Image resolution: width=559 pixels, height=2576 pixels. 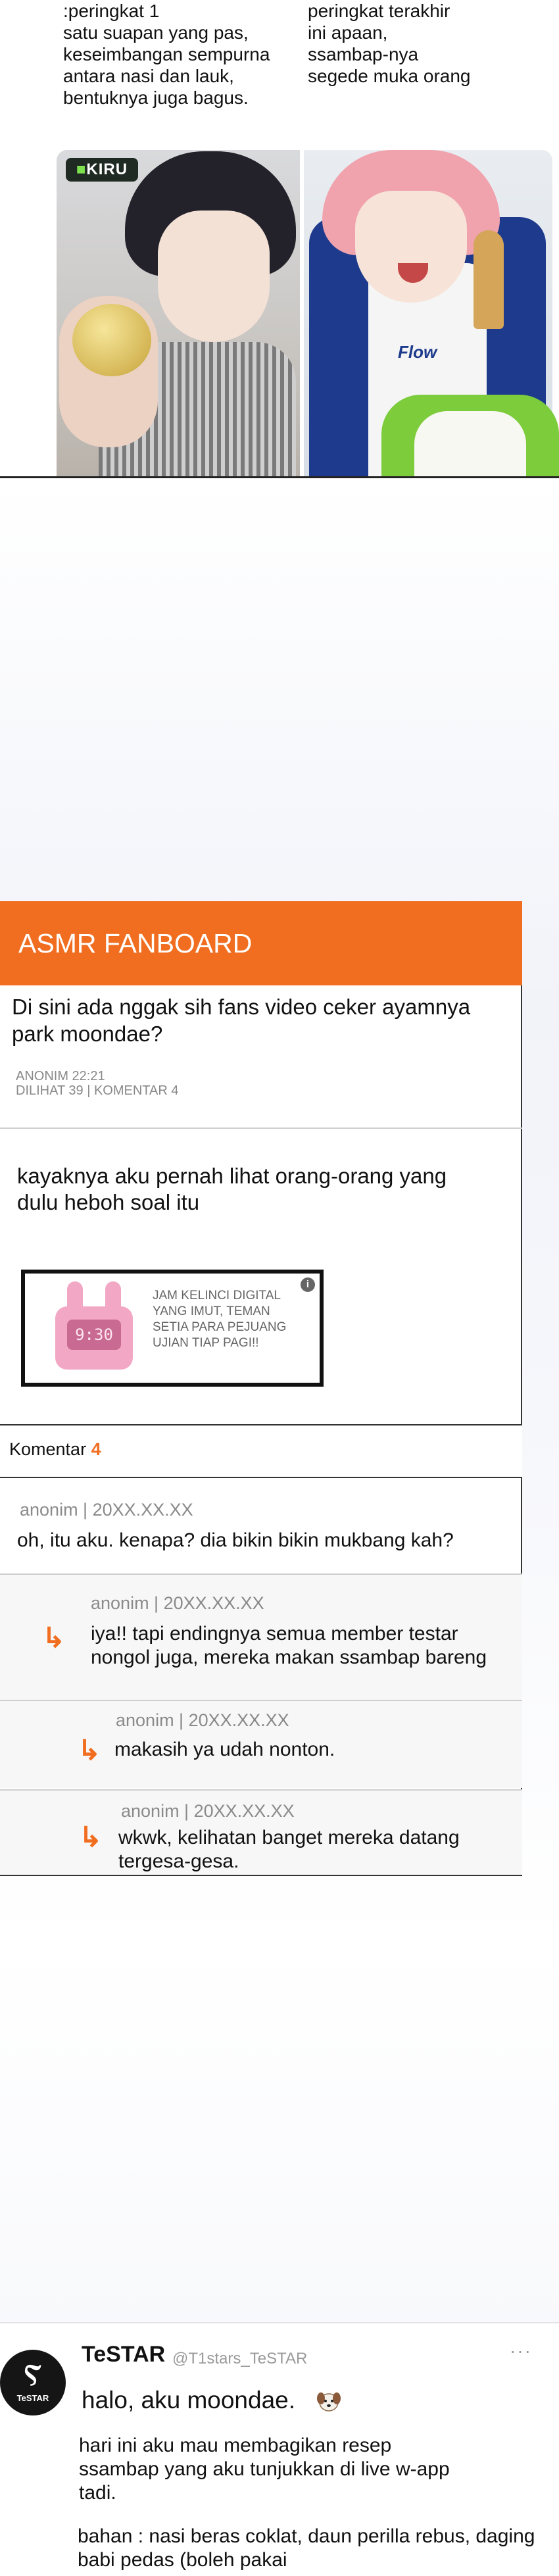 What do you see at coordinates (94, 1335) in the screenshot?
I see `clock-display: 9:30` at bounding box center [94, 1335].